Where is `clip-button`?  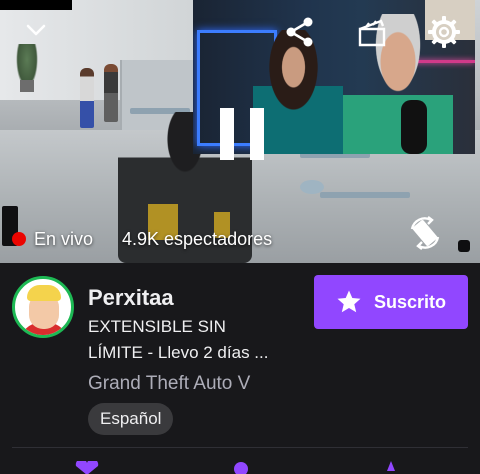 clip-button is located at coordinates (372, 32).